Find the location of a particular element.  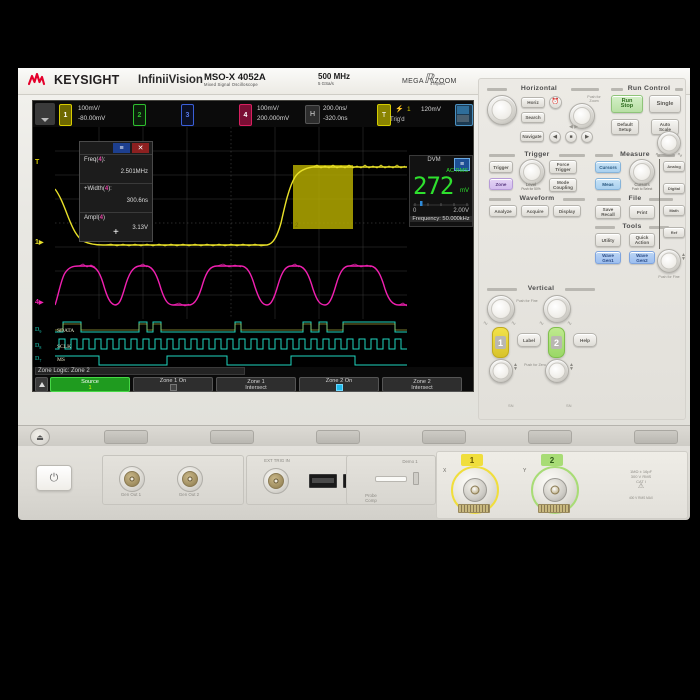

gen-out-2-bnc is located at coordinates (190, 479).